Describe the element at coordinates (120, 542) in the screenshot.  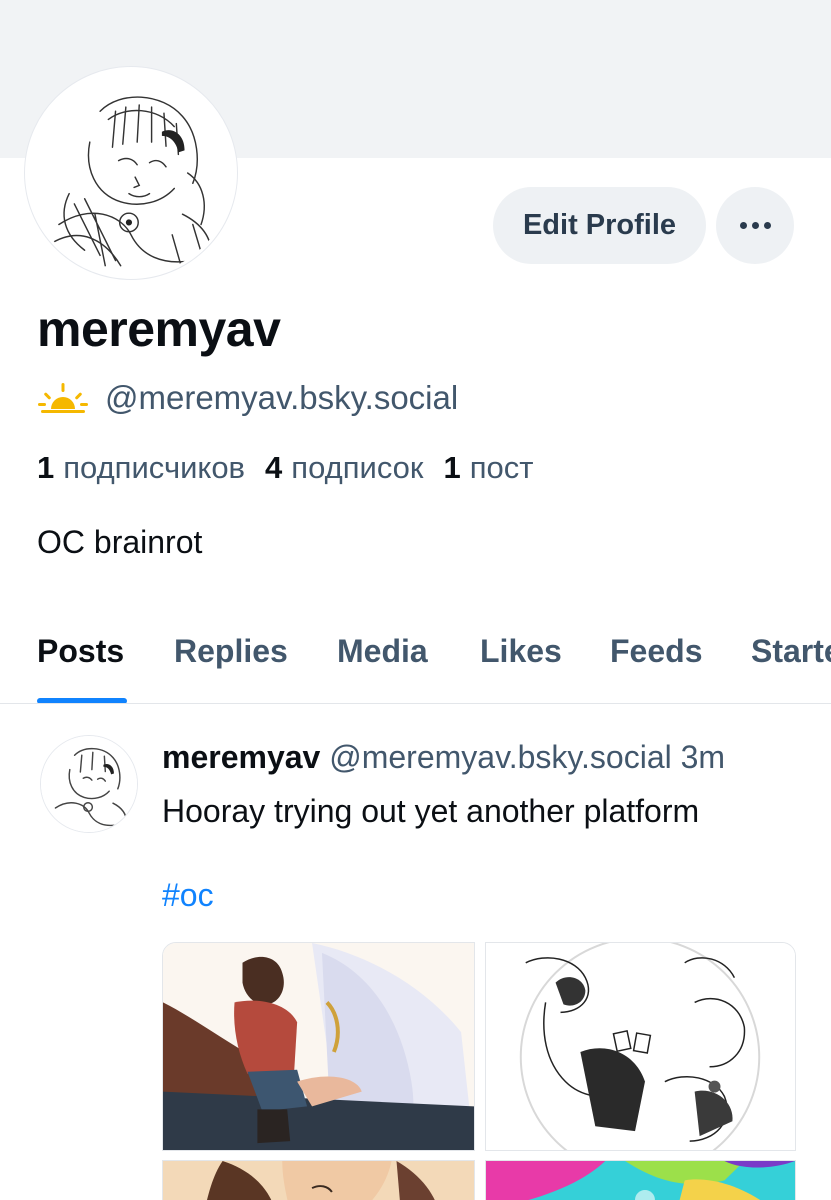
I see `profile-bio: OC brainrot` at that location.